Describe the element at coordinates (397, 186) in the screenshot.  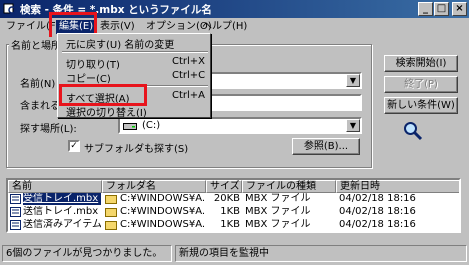
I see `column-header-modified: 更新日時` at that location.